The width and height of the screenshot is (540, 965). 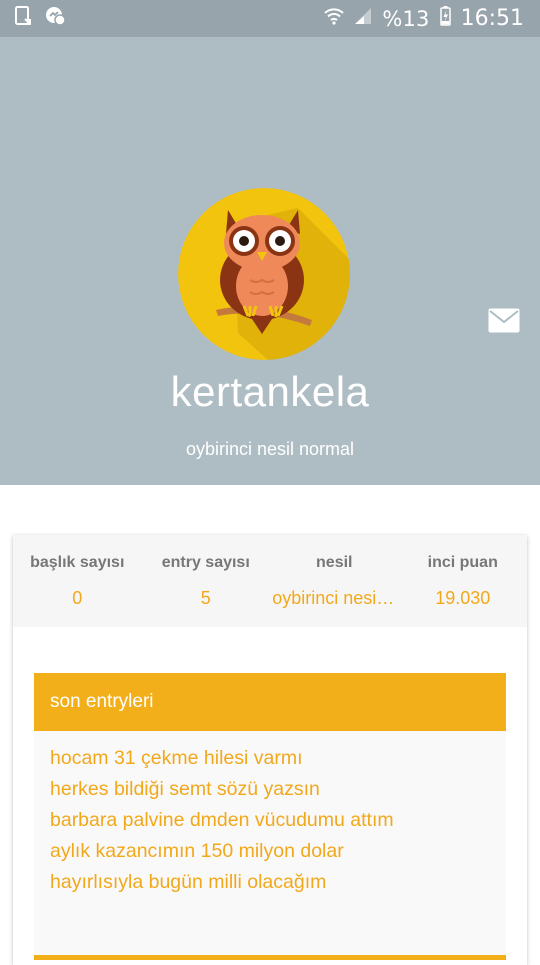 What do you see at coordinates (205, 598) in the screenshot?
I see `stat-value: 5` at bounding box center [205, 598].